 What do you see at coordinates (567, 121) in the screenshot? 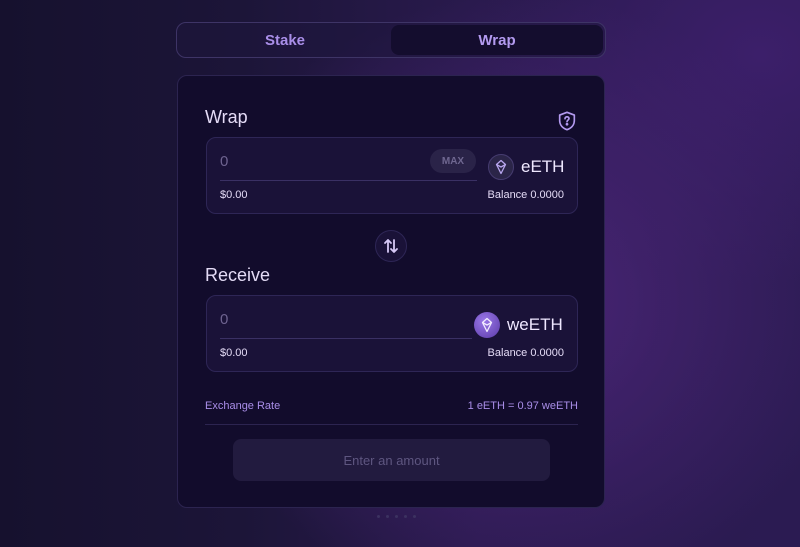
I see `shield-question-icon` at bounding box center [567, 121].